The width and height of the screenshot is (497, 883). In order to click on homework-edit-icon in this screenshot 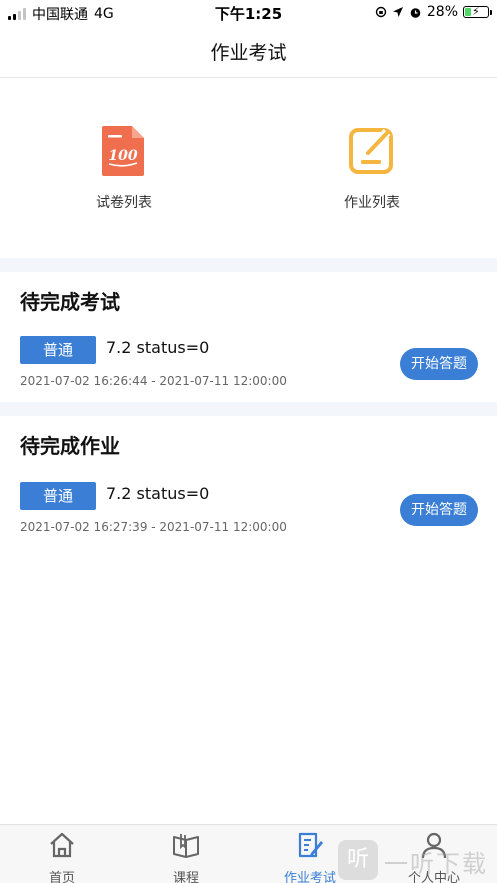, I will do `click(371, 151)`.